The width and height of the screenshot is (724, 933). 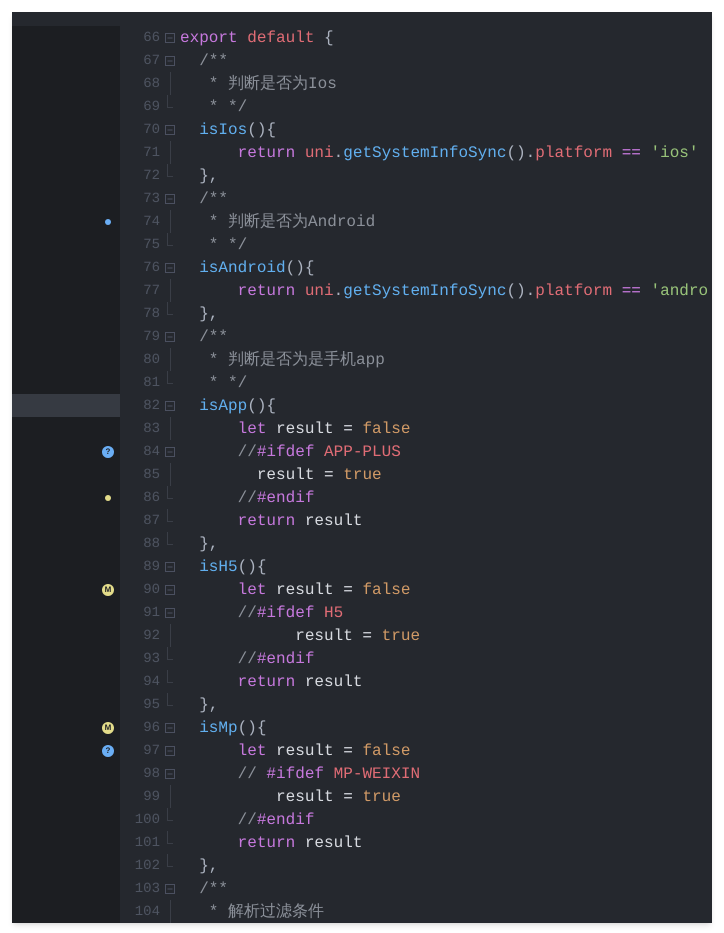 I want to click on code-line: isAndroid(){, so click(x=256, y=268).